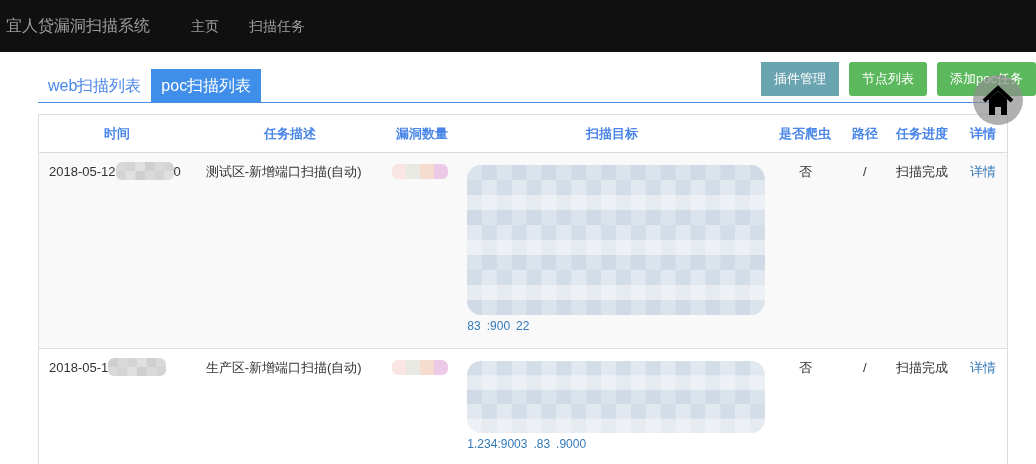 Image resolution: width=1036 pixels, height=464 pixels. I want to click on column-header: 漏洞数量, so click(421, 133).